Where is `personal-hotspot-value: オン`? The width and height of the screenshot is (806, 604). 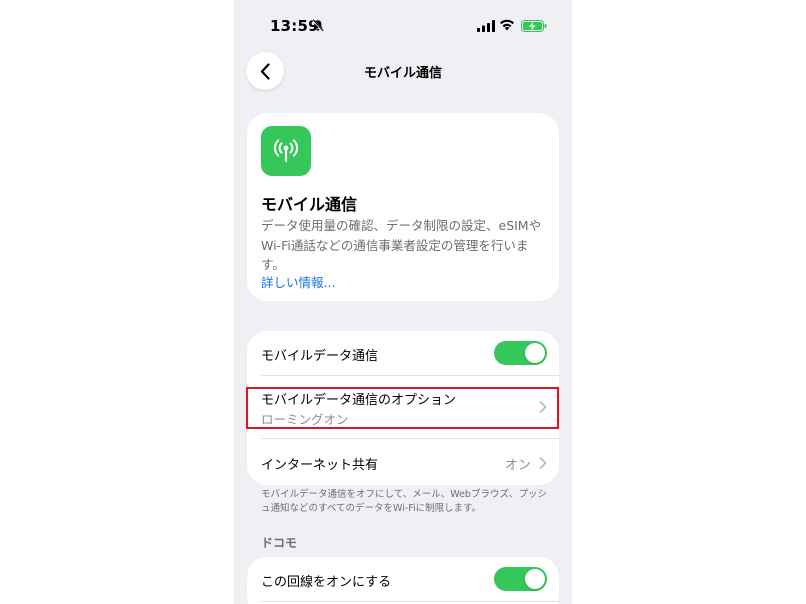 personal-hotspot-value: オン is located at coordinates (517, 465).